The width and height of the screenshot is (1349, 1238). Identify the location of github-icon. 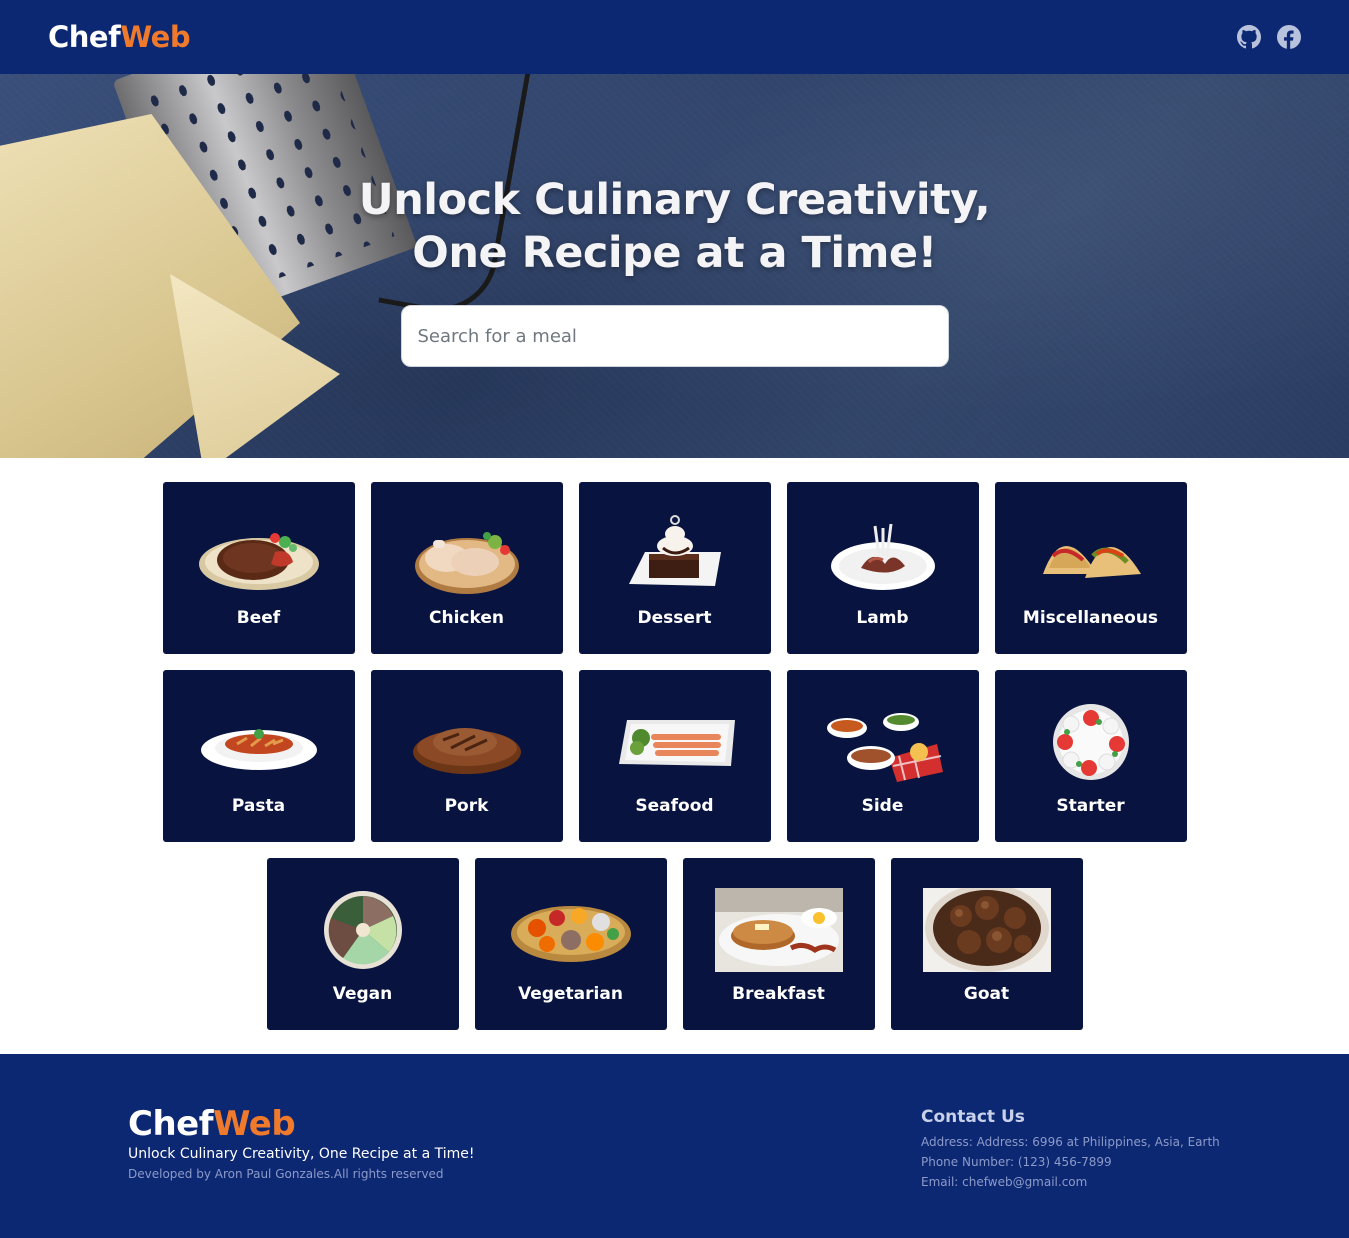
(1249, 37).